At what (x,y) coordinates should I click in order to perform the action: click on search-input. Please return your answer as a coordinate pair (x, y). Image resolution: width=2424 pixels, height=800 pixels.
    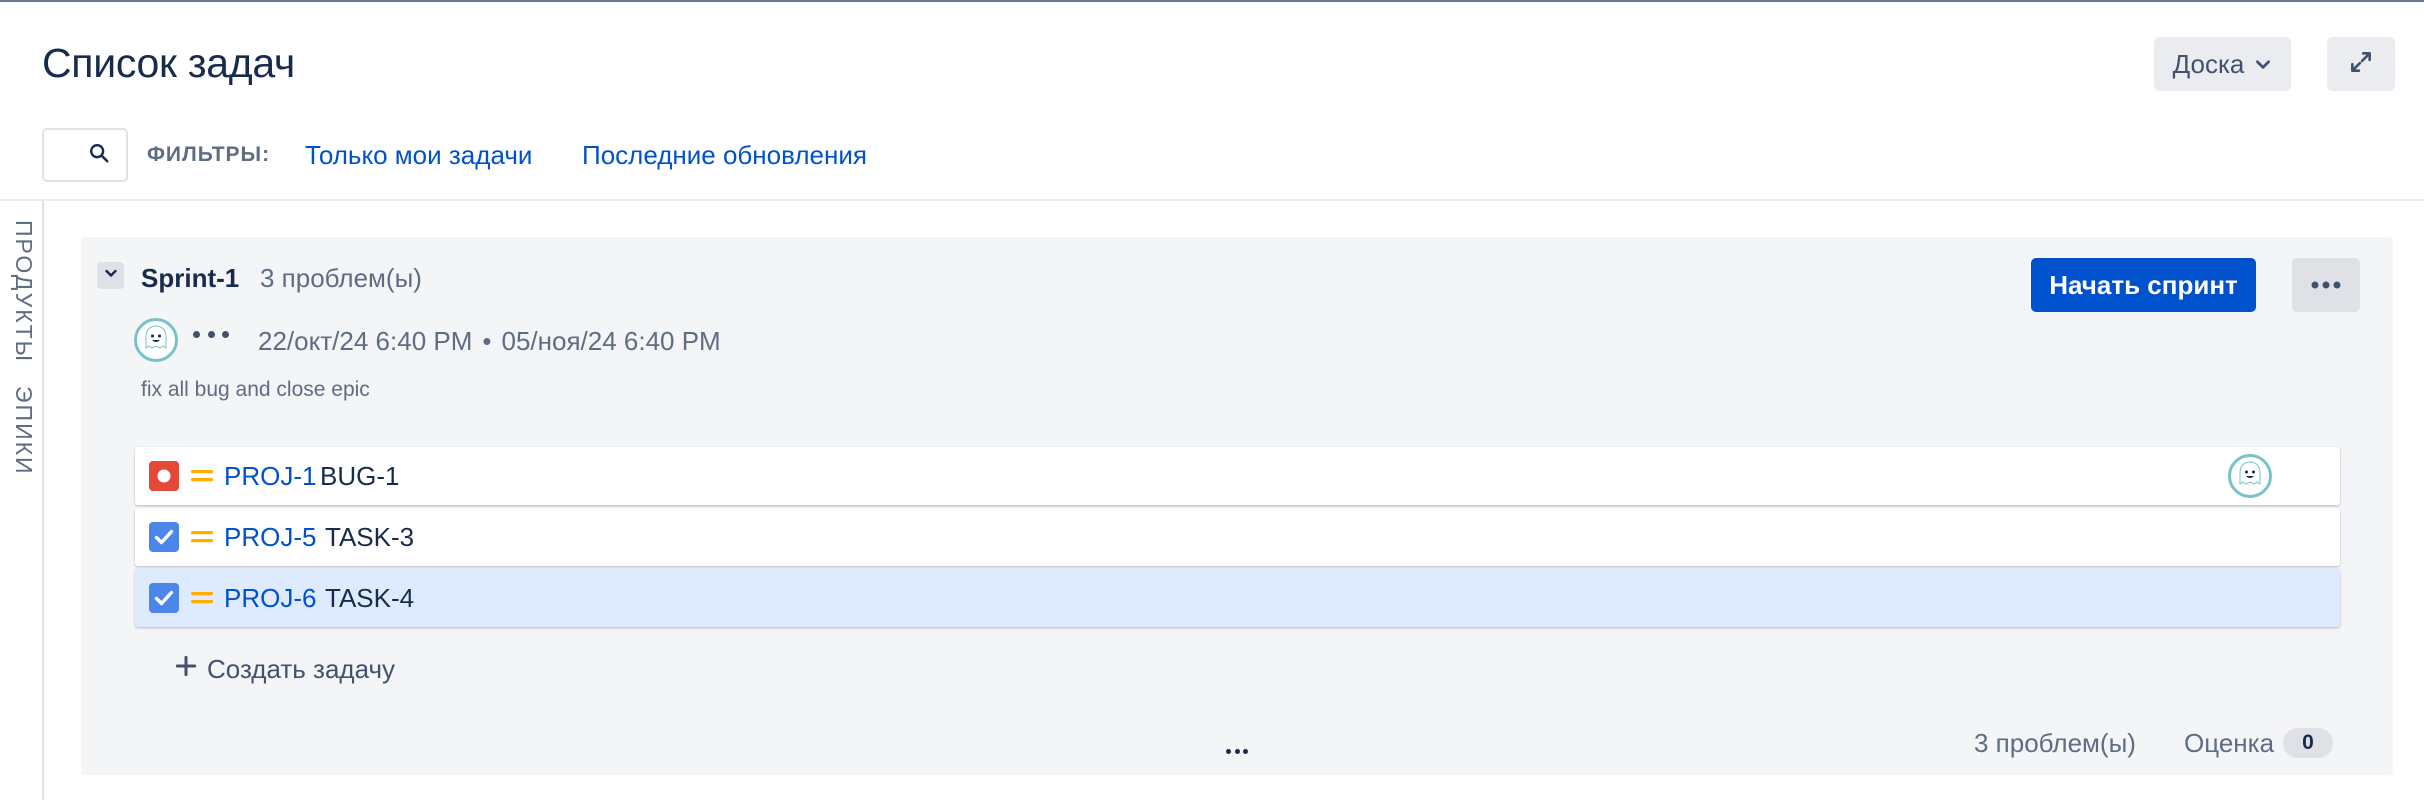
    Looking at the image, I should click on (85, 155).